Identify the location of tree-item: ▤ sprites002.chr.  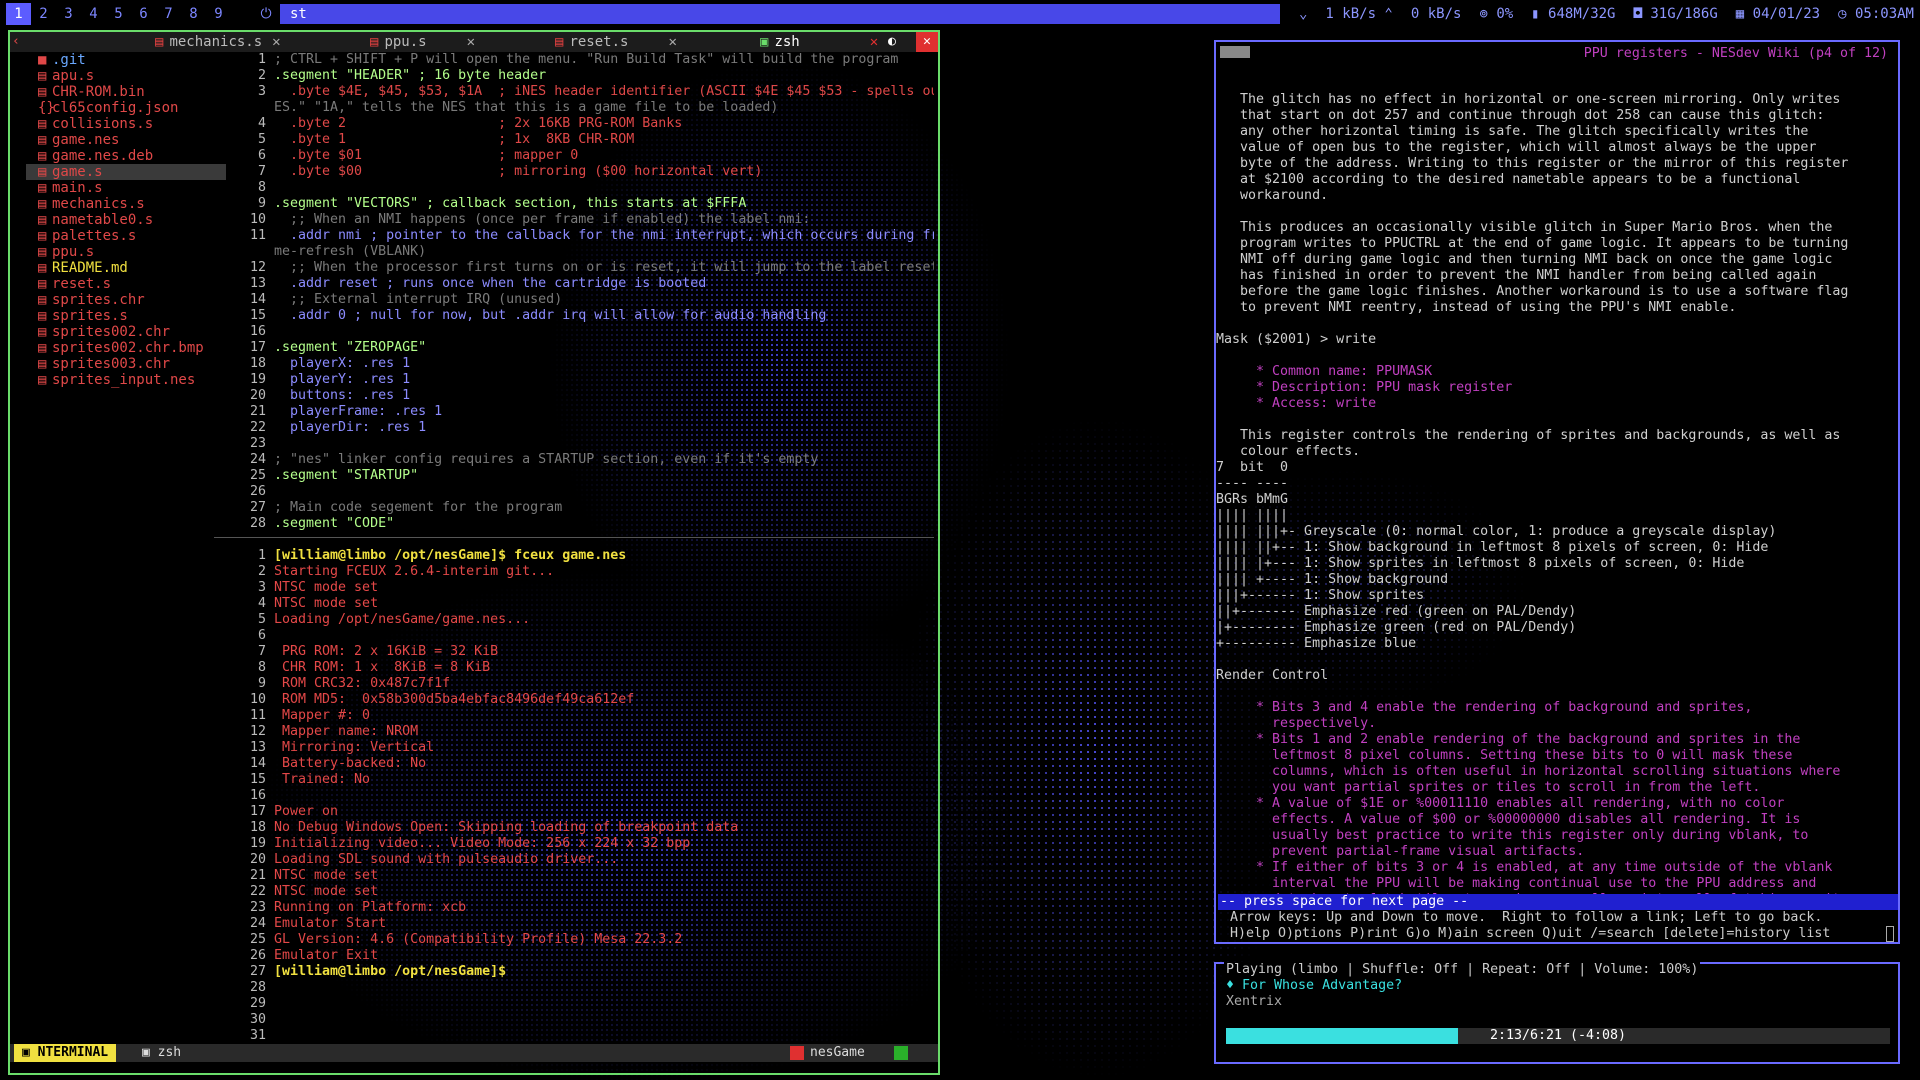
(126, 332).